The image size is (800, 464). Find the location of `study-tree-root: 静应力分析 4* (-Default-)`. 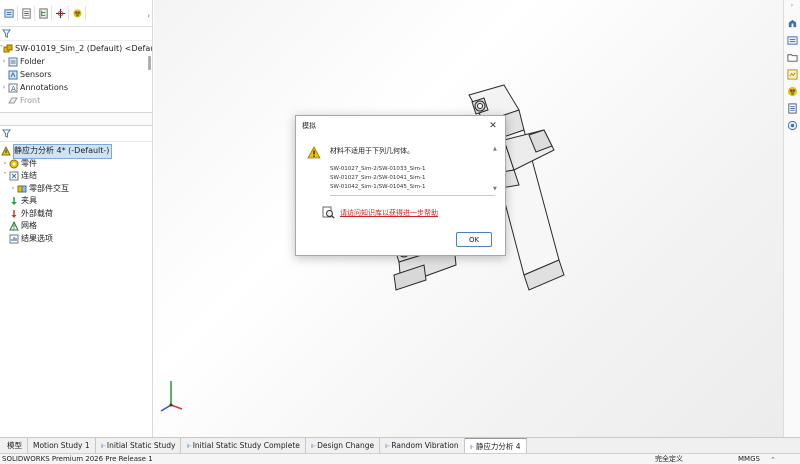

study-tree-root: 静应力分析 4* (-Default-) is located at coordinates (76, 151).